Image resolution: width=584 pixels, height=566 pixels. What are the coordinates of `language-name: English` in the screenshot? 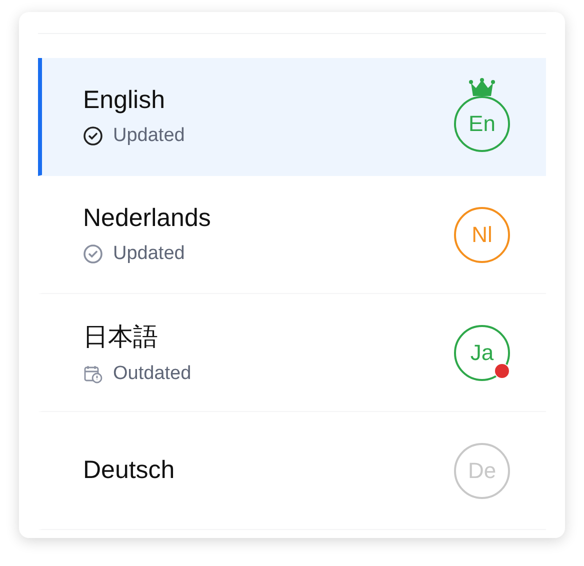 It's located at (124, 100).